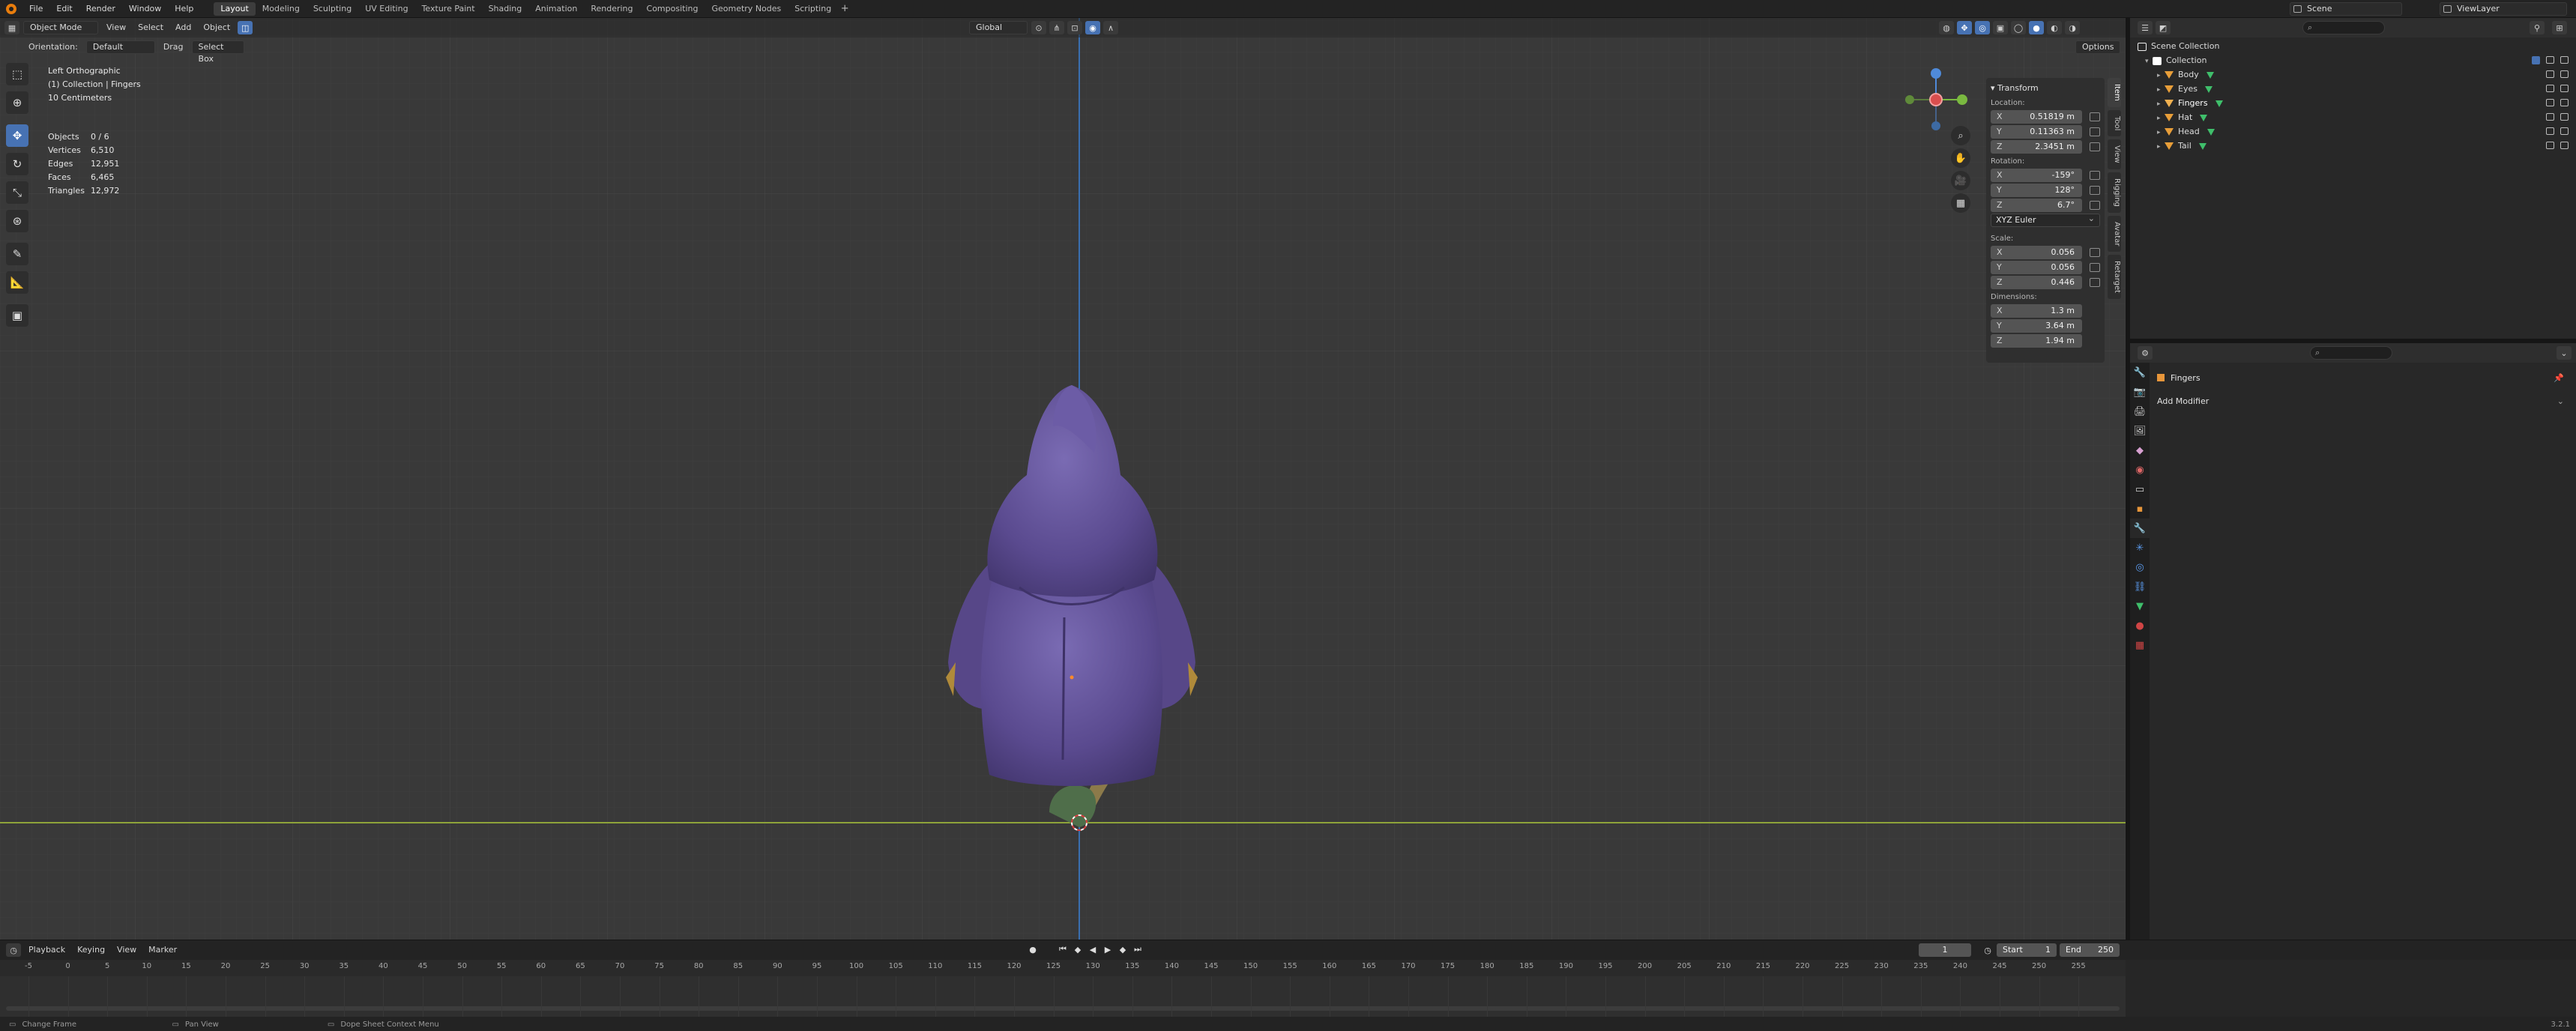 This screenshot has width=2576, height=1031. What do you see at coordinates (333, 9) in the screenshot?
I see `workspace-tab-sculpting: Sculpting` at bounding box center [333, 9].